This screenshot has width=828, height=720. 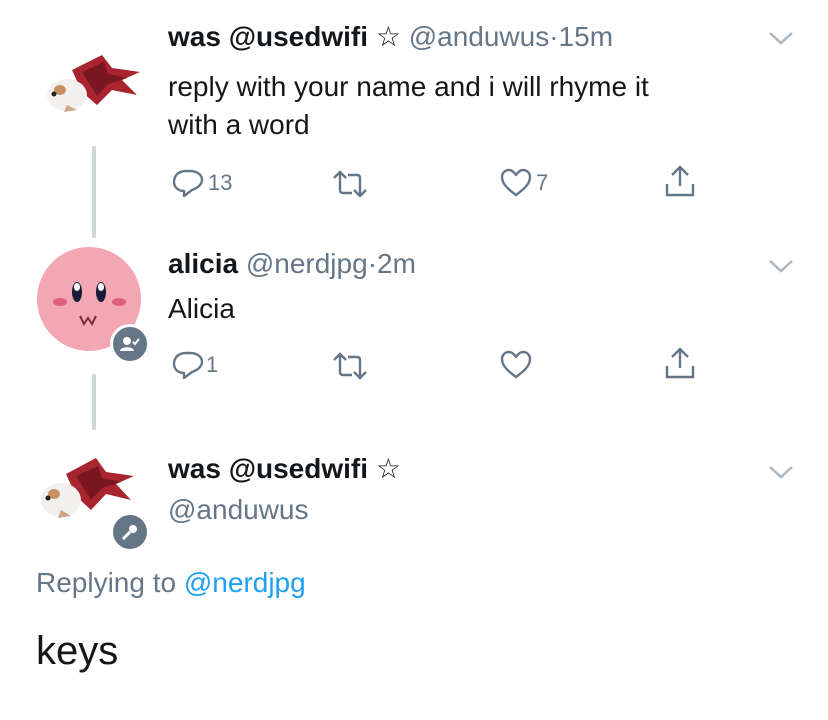 I want to click on like-button: 7, so click(x=524, y=183).